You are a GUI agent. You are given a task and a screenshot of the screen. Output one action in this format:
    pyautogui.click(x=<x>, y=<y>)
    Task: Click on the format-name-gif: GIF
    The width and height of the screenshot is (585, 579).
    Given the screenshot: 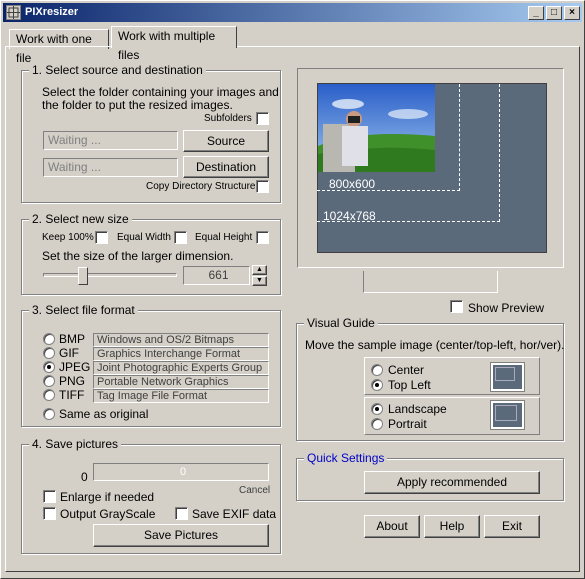 What is the action you would take?
    pyautogui.click(x=69, y=353)
    